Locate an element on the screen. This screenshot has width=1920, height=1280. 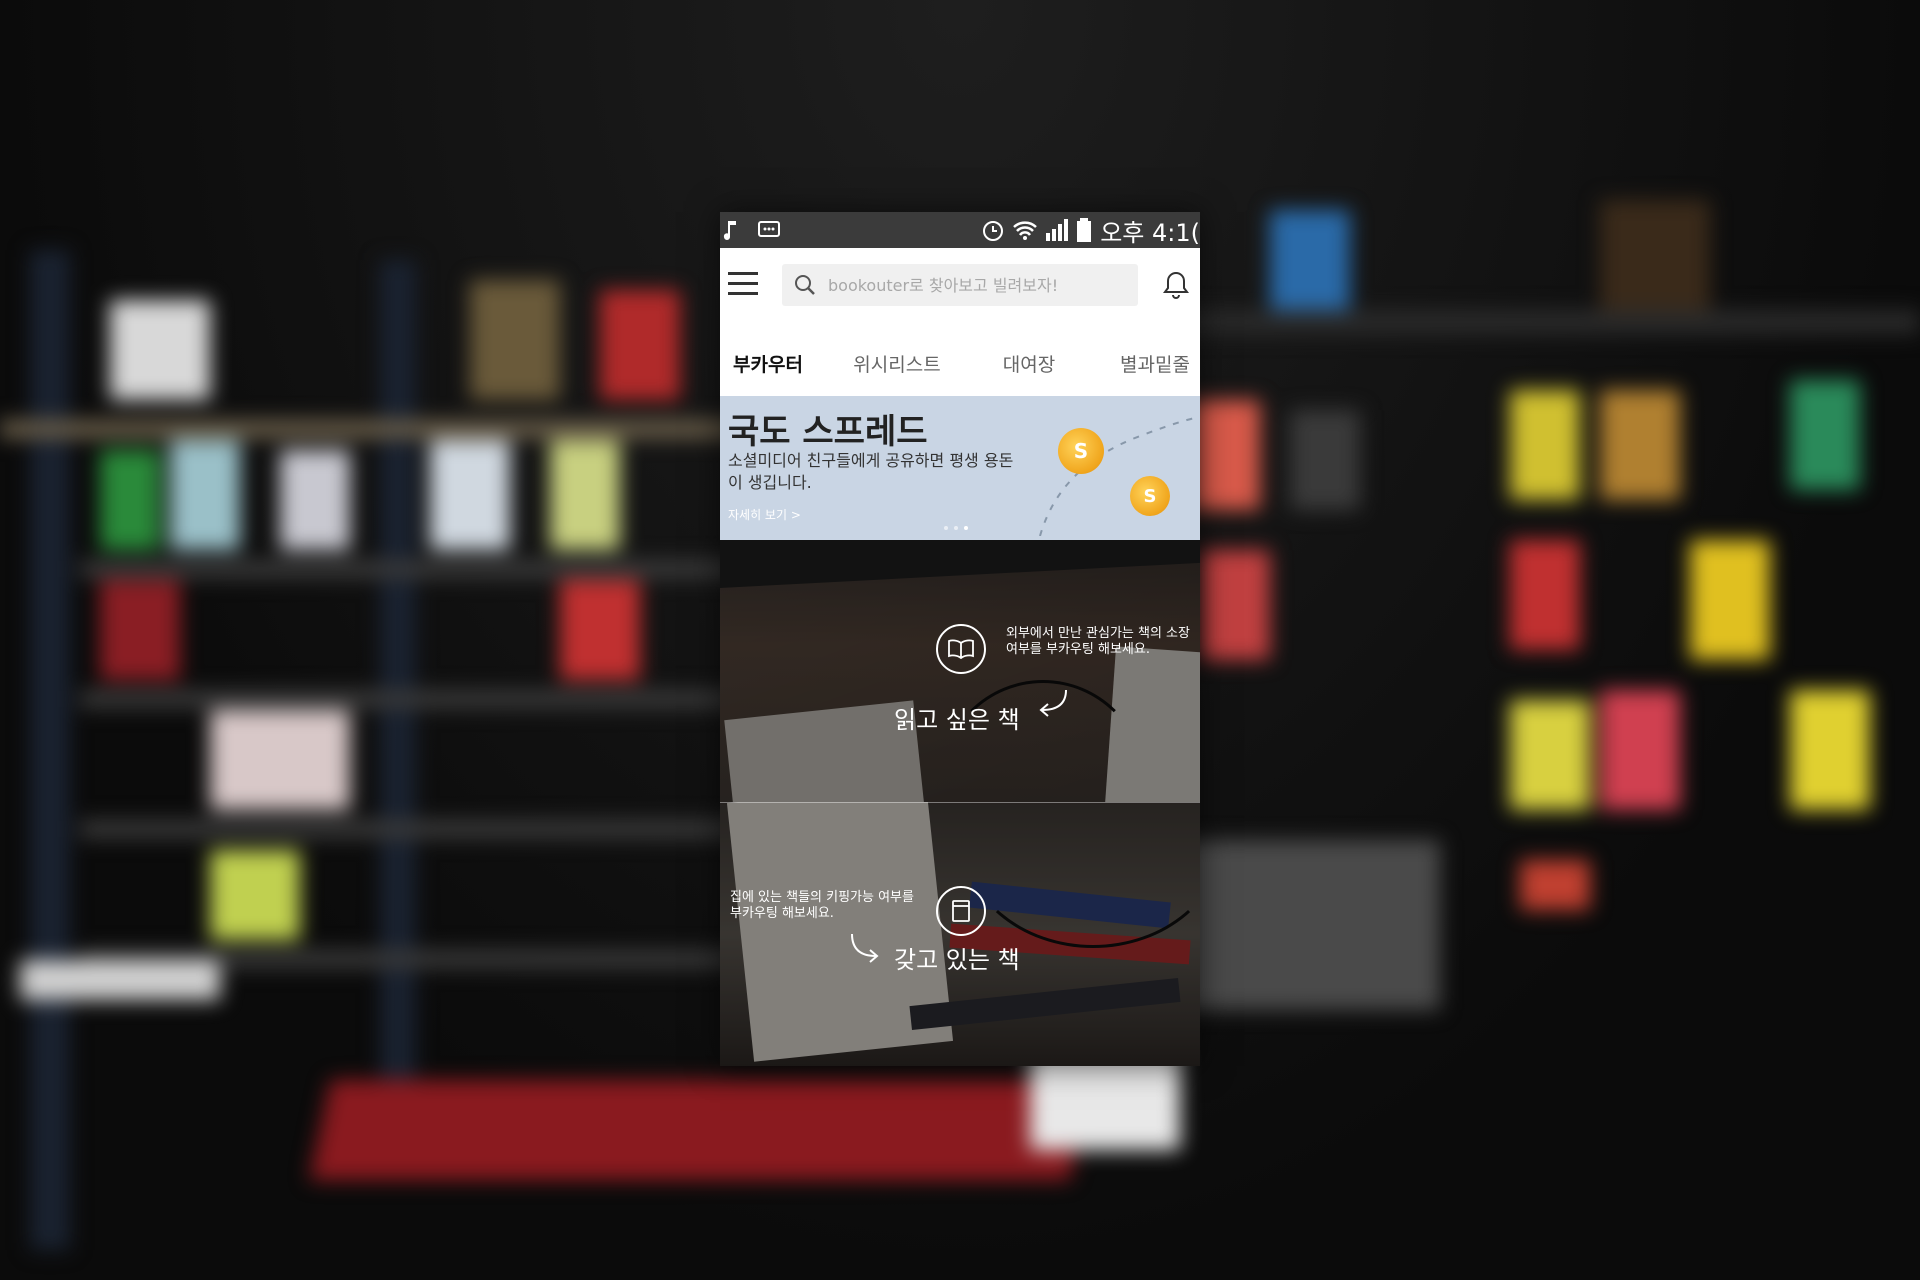
owned-books-section: 집에 있는 책들의 키핑가능 여부를 부카우팅 해보세요. 갖고 있는 책 is located at coordinates (960, 934).